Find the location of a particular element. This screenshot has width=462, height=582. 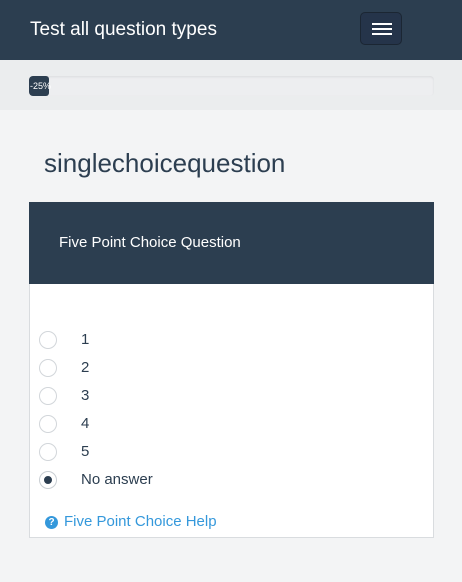

question-header: Five Point Choice Question is located at coordinates (231, 243).